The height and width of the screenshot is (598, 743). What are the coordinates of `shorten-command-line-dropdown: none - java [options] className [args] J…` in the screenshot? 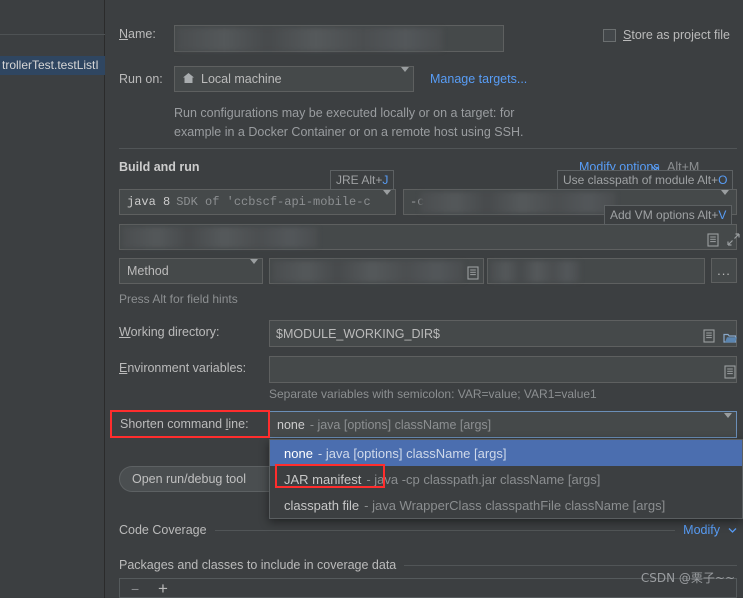 It's located at (506, 479).